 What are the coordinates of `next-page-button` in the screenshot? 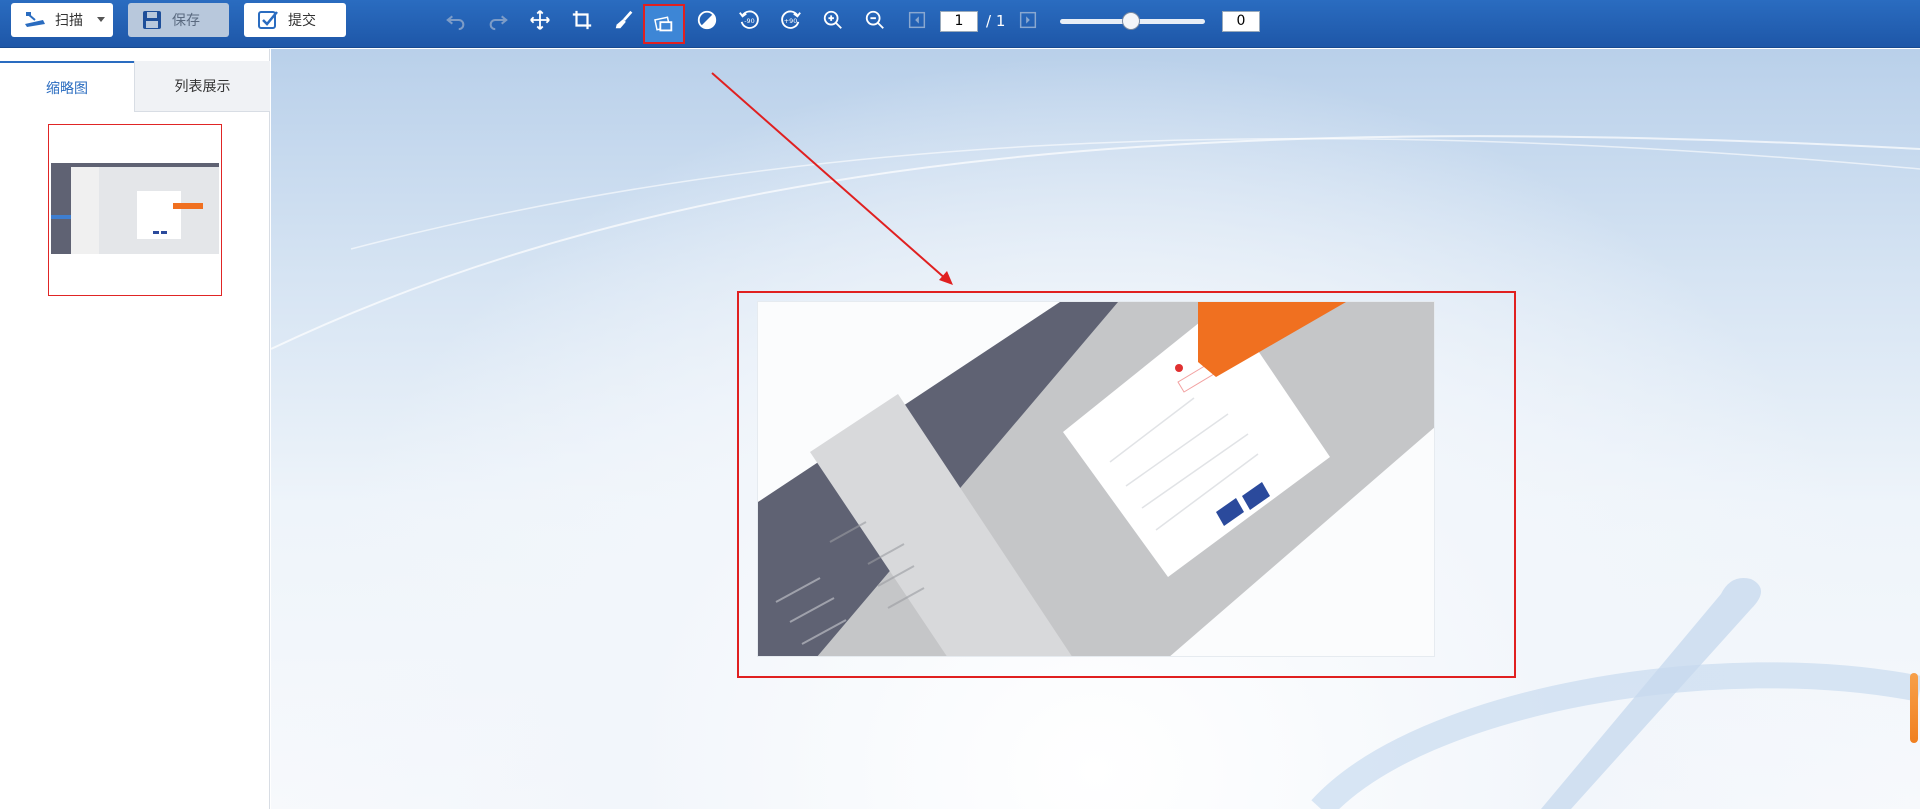 It's located at (1028, 20).